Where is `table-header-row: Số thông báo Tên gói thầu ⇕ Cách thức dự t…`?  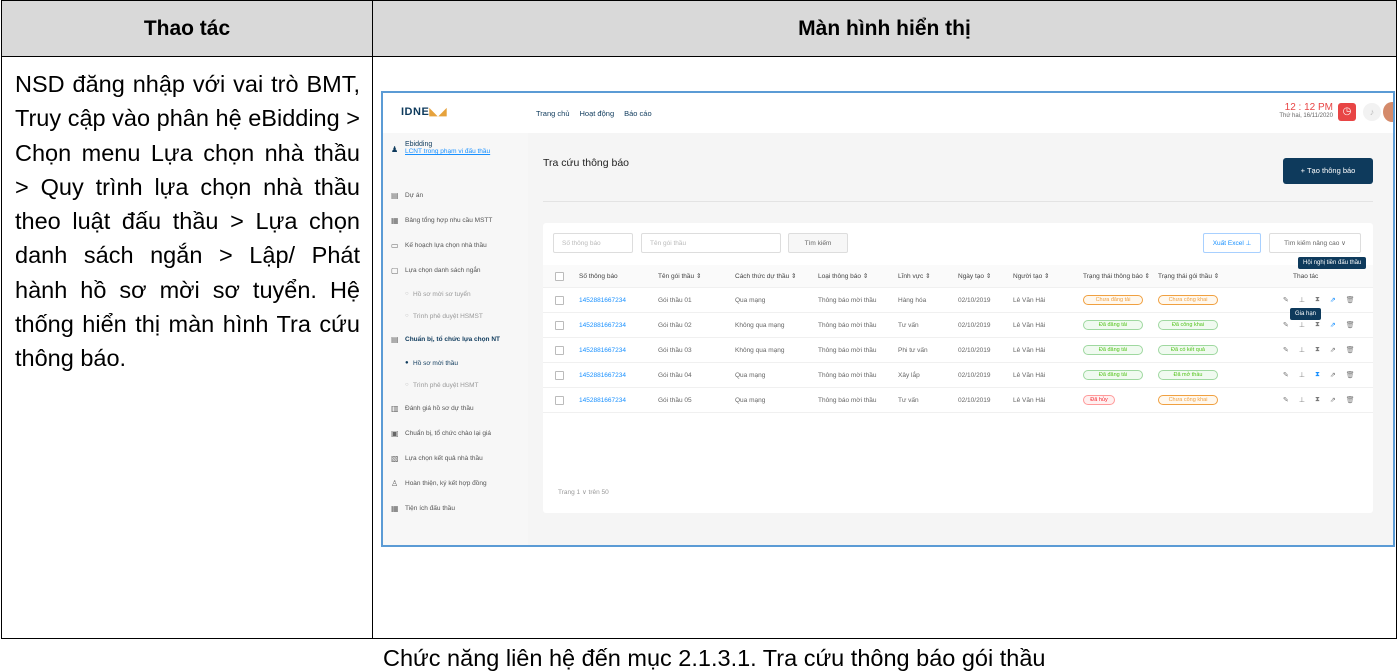
table-header-row: Số thông báo Tên gói thầu ⇕ Cách thức dự t… is located at coordinates (958, 276).